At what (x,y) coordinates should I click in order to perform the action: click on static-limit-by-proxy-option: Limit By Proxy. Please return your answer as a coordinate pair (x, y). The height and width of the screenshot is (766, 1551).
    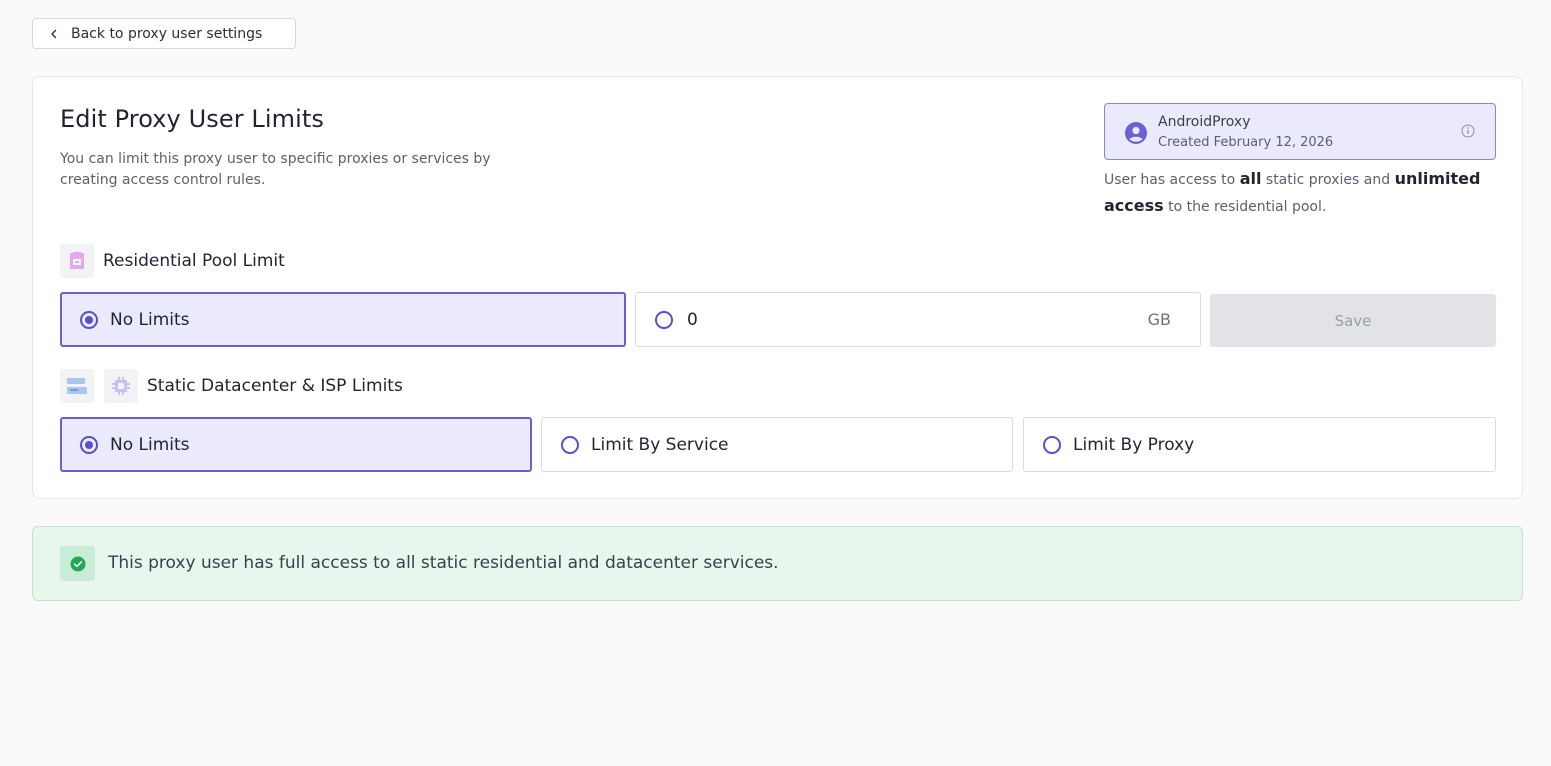
    Looking at the image, I should click on (1259, 444).